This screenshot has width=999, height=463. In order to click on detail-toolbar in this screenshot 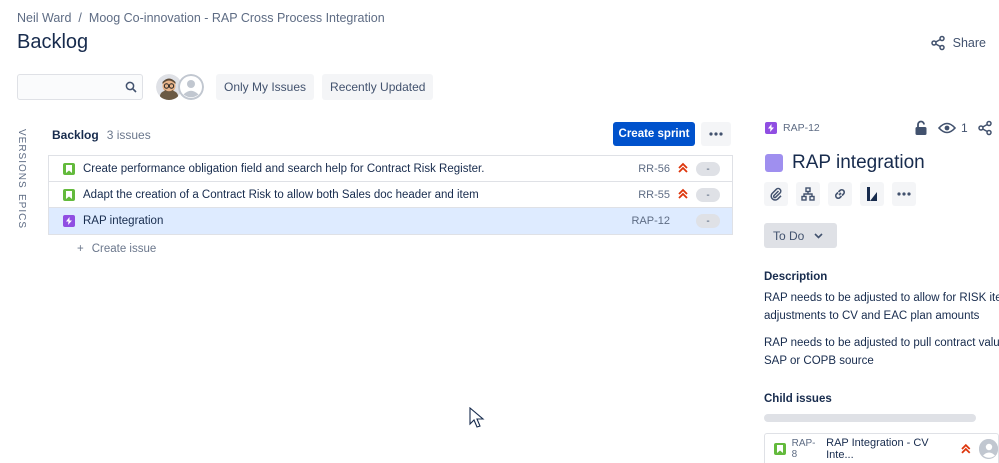, I will do `click(840, 194)`.